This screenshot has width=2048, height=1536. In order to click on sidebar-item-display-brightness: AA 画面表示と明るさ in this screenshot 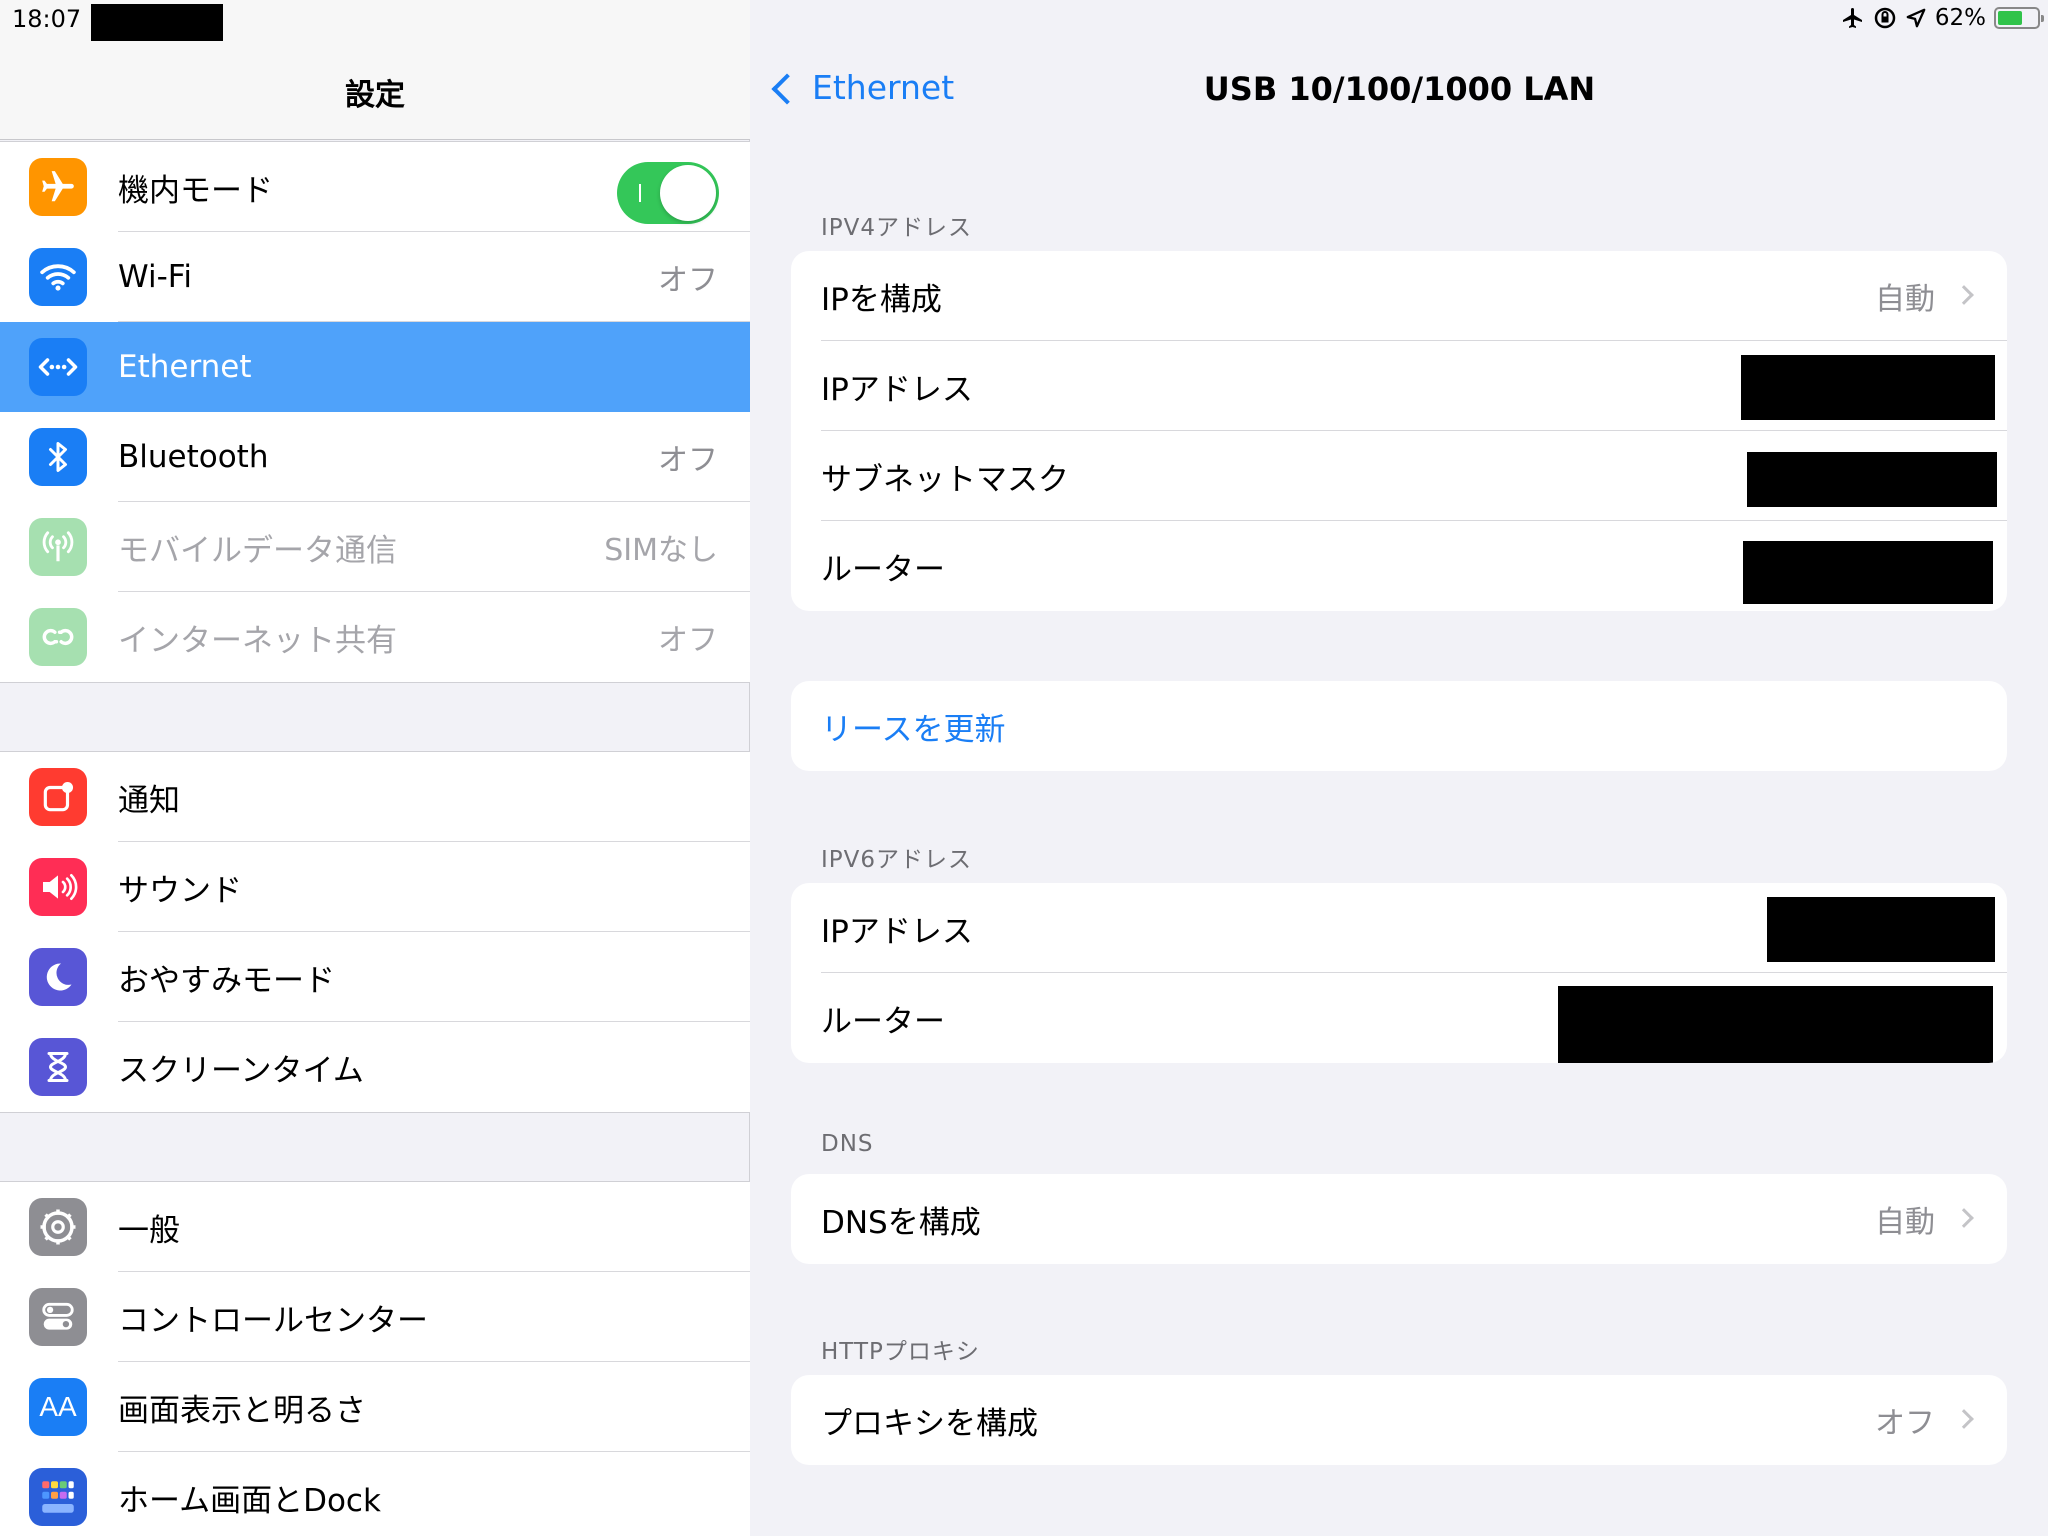, I will do `click(375, 1407)`.